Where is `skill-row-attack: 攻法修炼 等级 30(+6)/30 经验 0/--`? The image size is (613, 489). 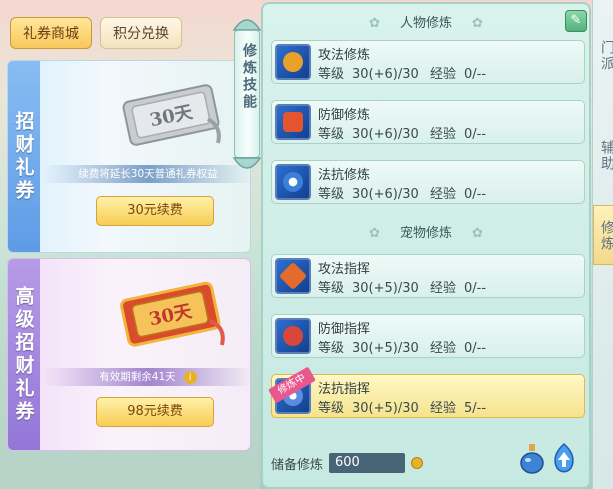 skill-row-attack: 攻法修炼 等级 30(+6)/30 经验 0/-- is located at coordinates (428, 62).